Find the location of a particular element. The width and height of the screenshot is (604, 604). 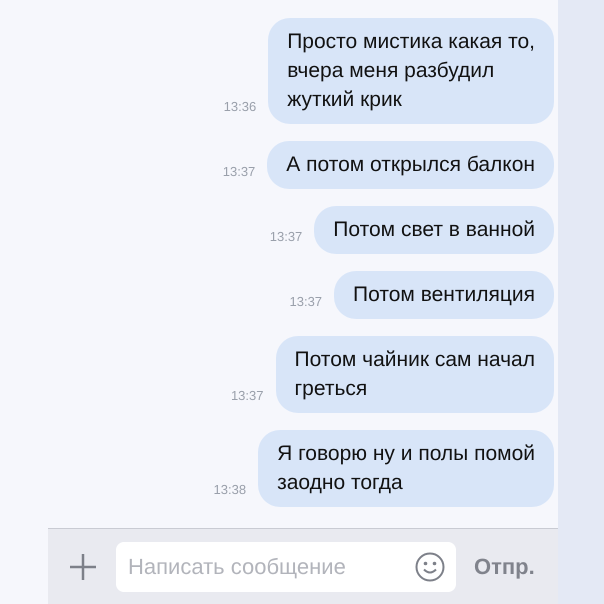

message-bubble: Просто мистика какая то, вчера меня разбудил жуткий крик is located at coordinates (411, 71).